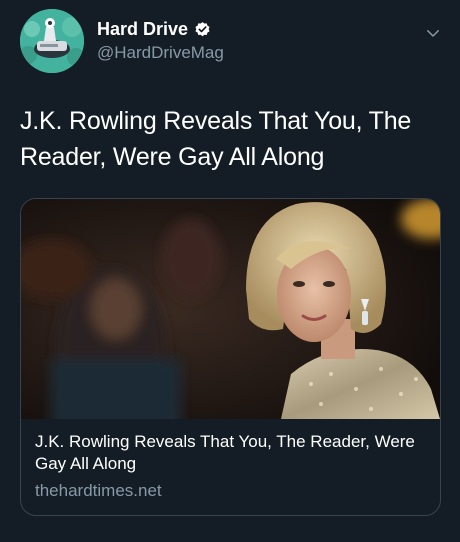 This screenshot has height=542, width=460. Describe the element at coordinates (433, 33) in the screenshot. I see `chevron-down-icon` at that location.